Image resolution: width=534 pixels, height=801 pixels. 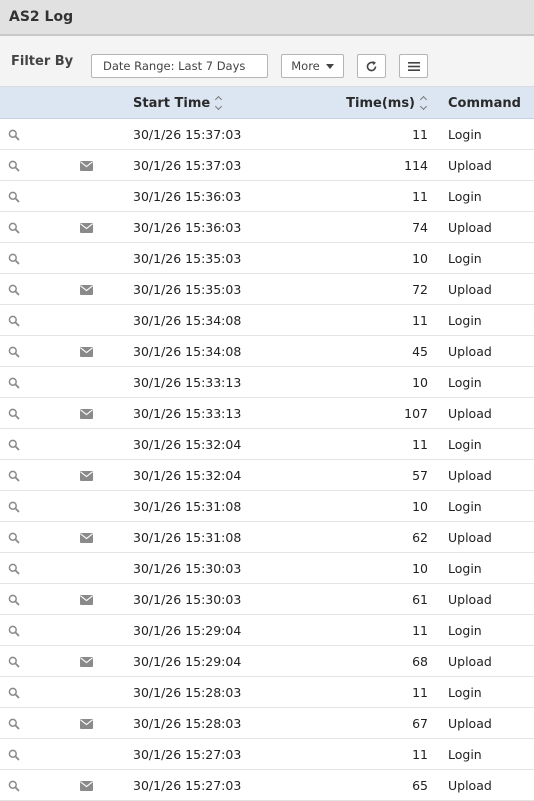 I want to click on table-row: 30/1/26 15:34:08 11 Login, so click(x=267, y=320).